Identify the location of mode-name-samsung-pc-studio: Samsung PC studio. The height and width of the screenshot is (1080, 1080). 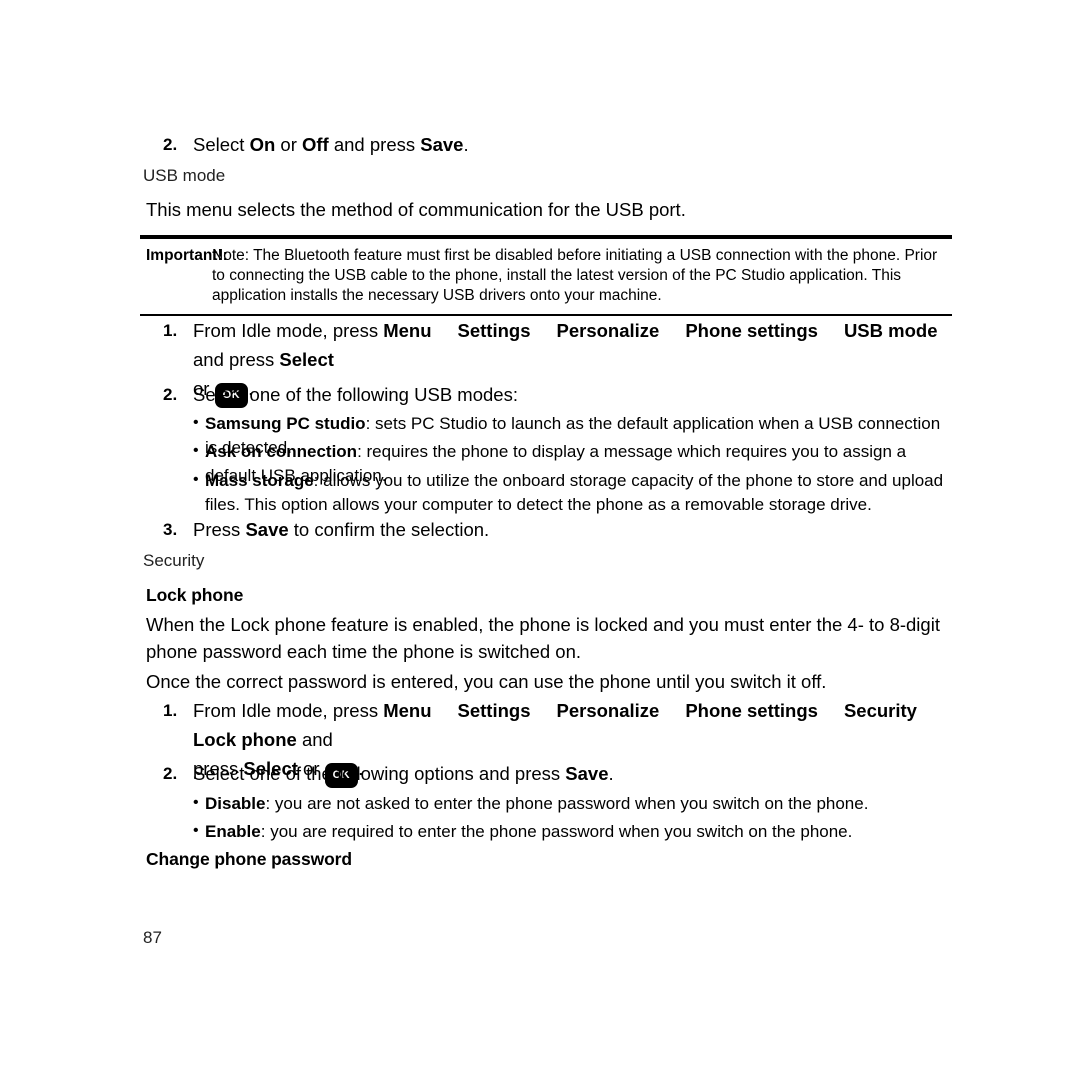
(285, 423).